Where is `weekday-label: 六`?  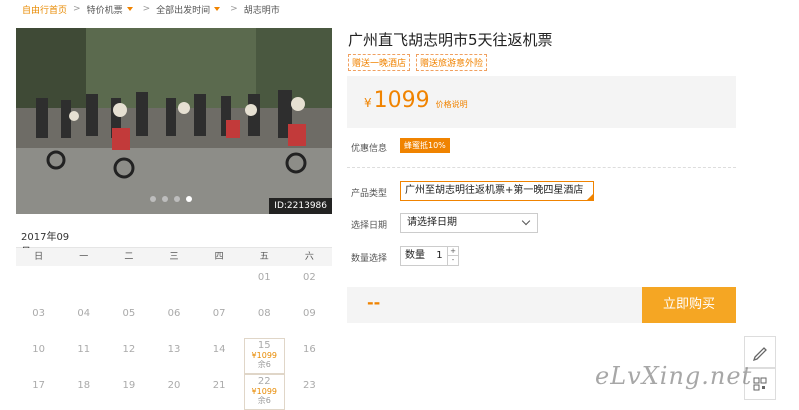 weekday-label: 六 is located at coordinates (309, 257).